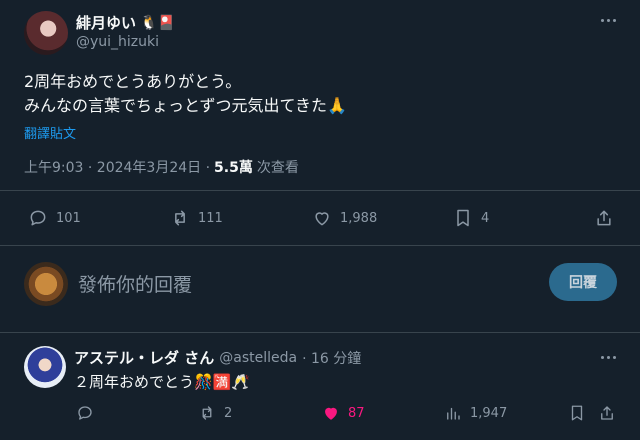 This screenshot has height=440, width=640. Describe the element at coordinates (228, 413) in the screenshot. I see `reply-retweet-count: 2` at that location.